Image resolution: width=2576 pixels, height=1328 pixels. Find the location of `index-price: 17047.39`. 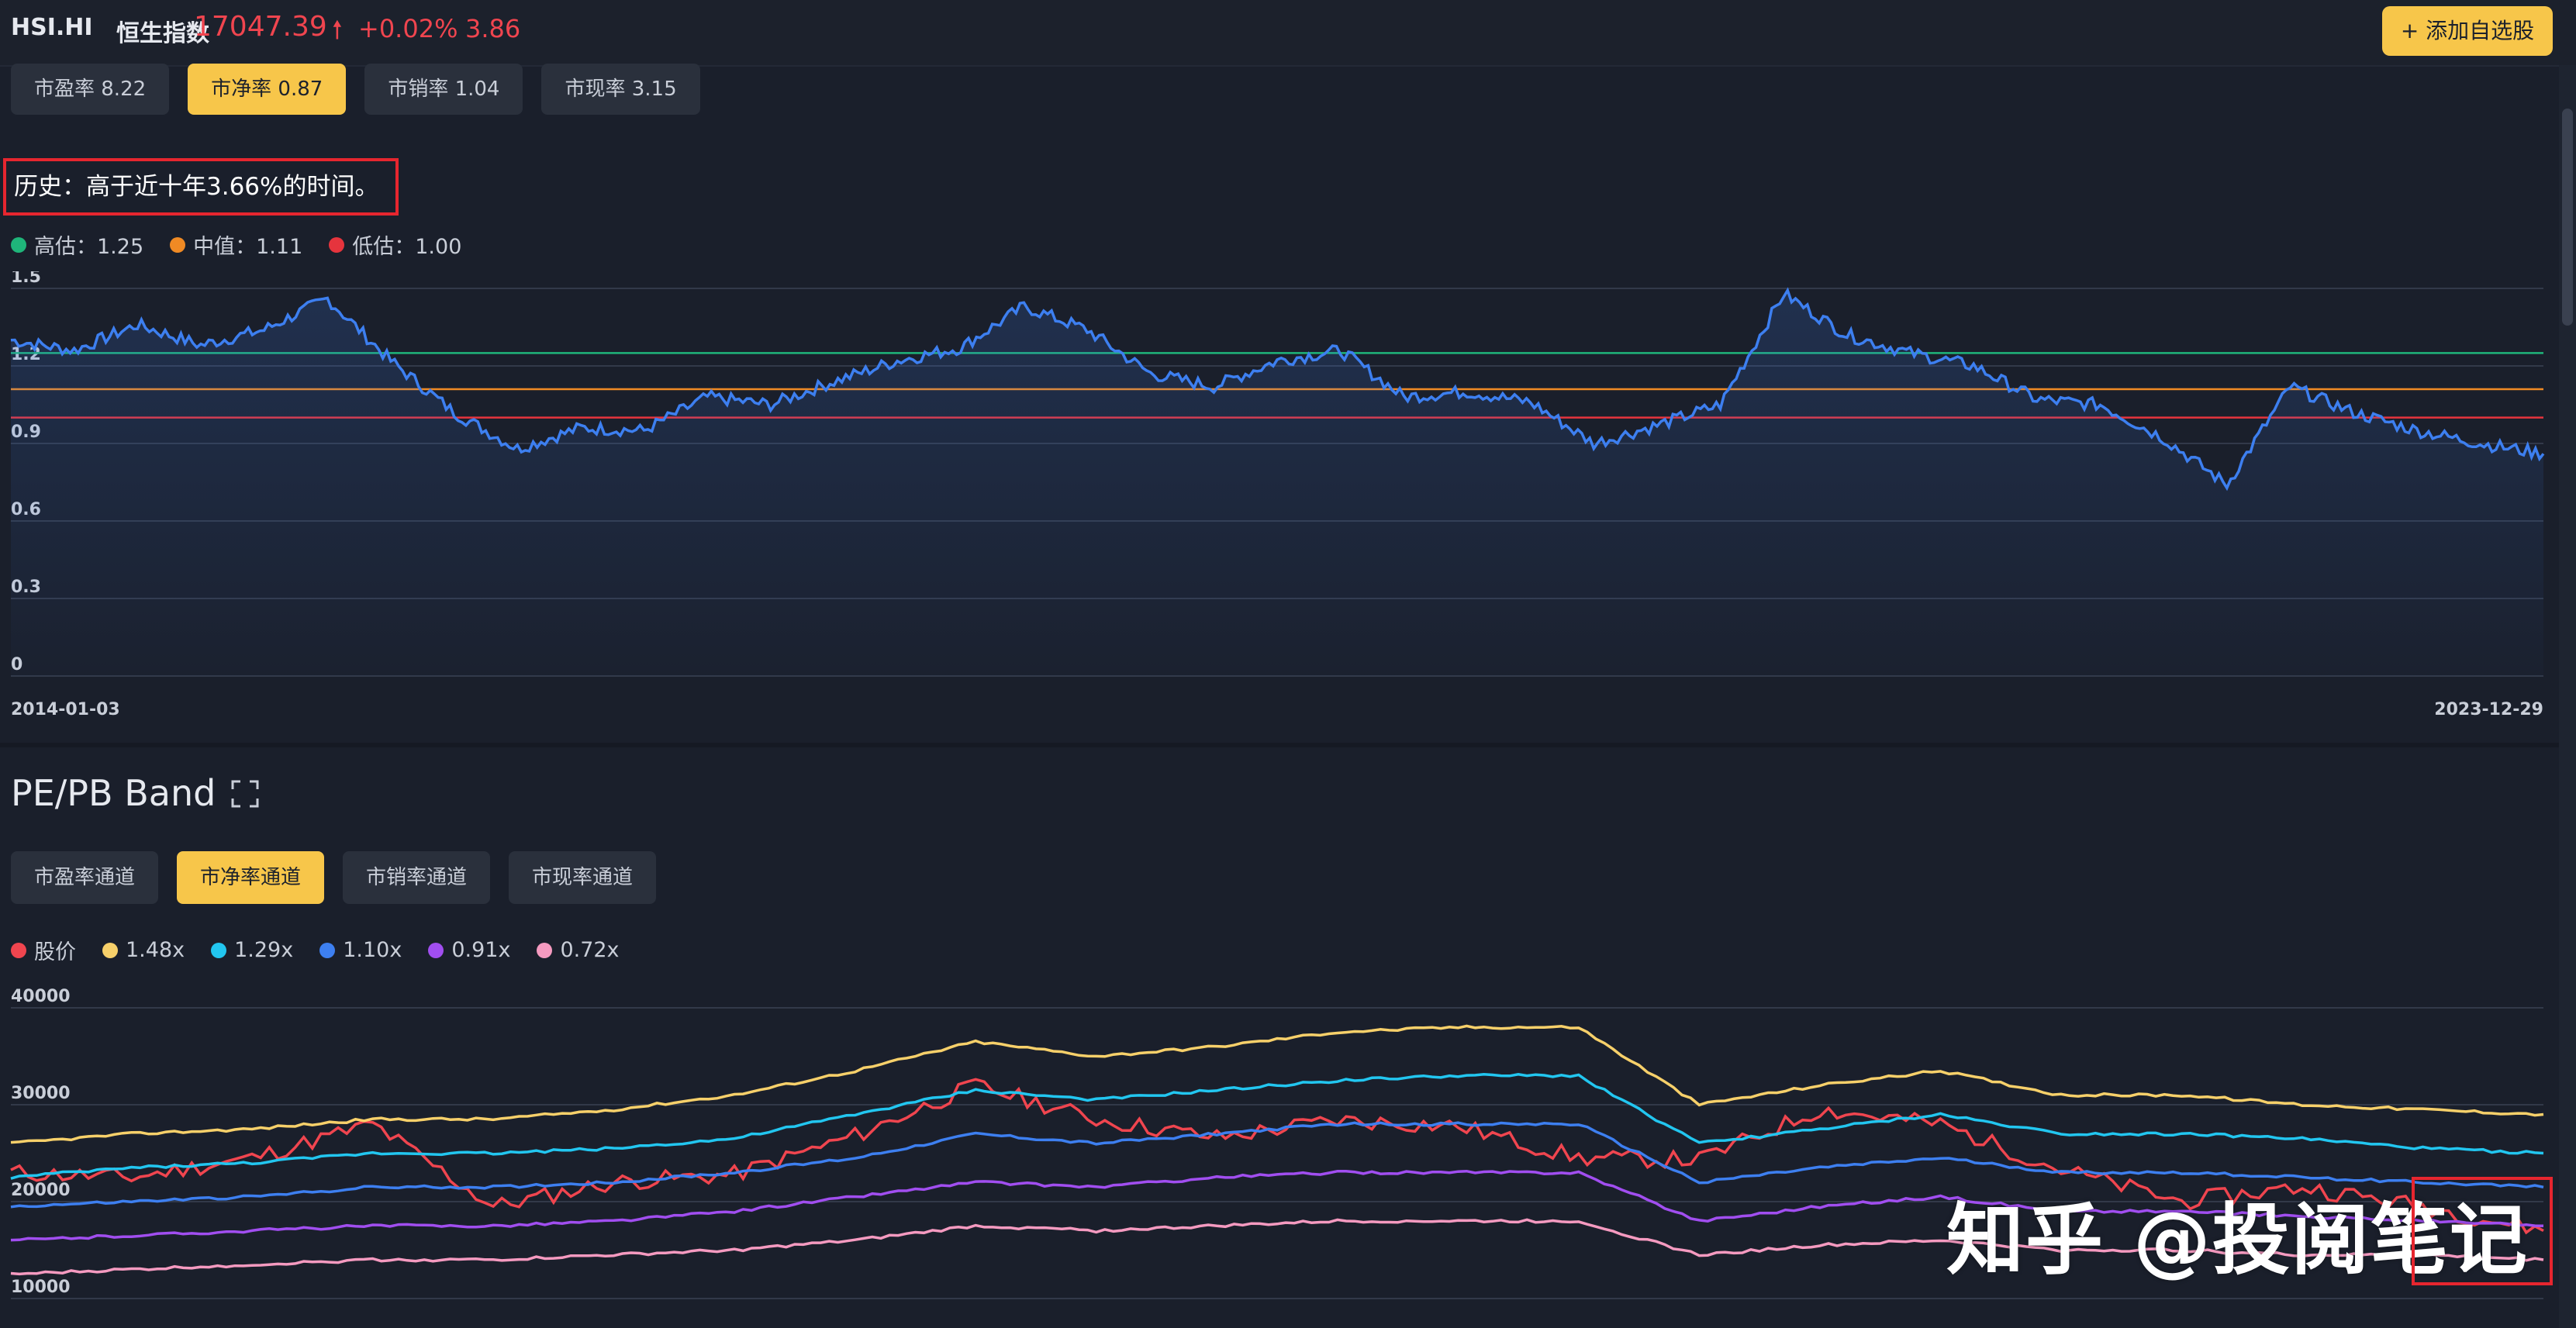

index-price: 17047.39 is located at coordinates (260, 27).